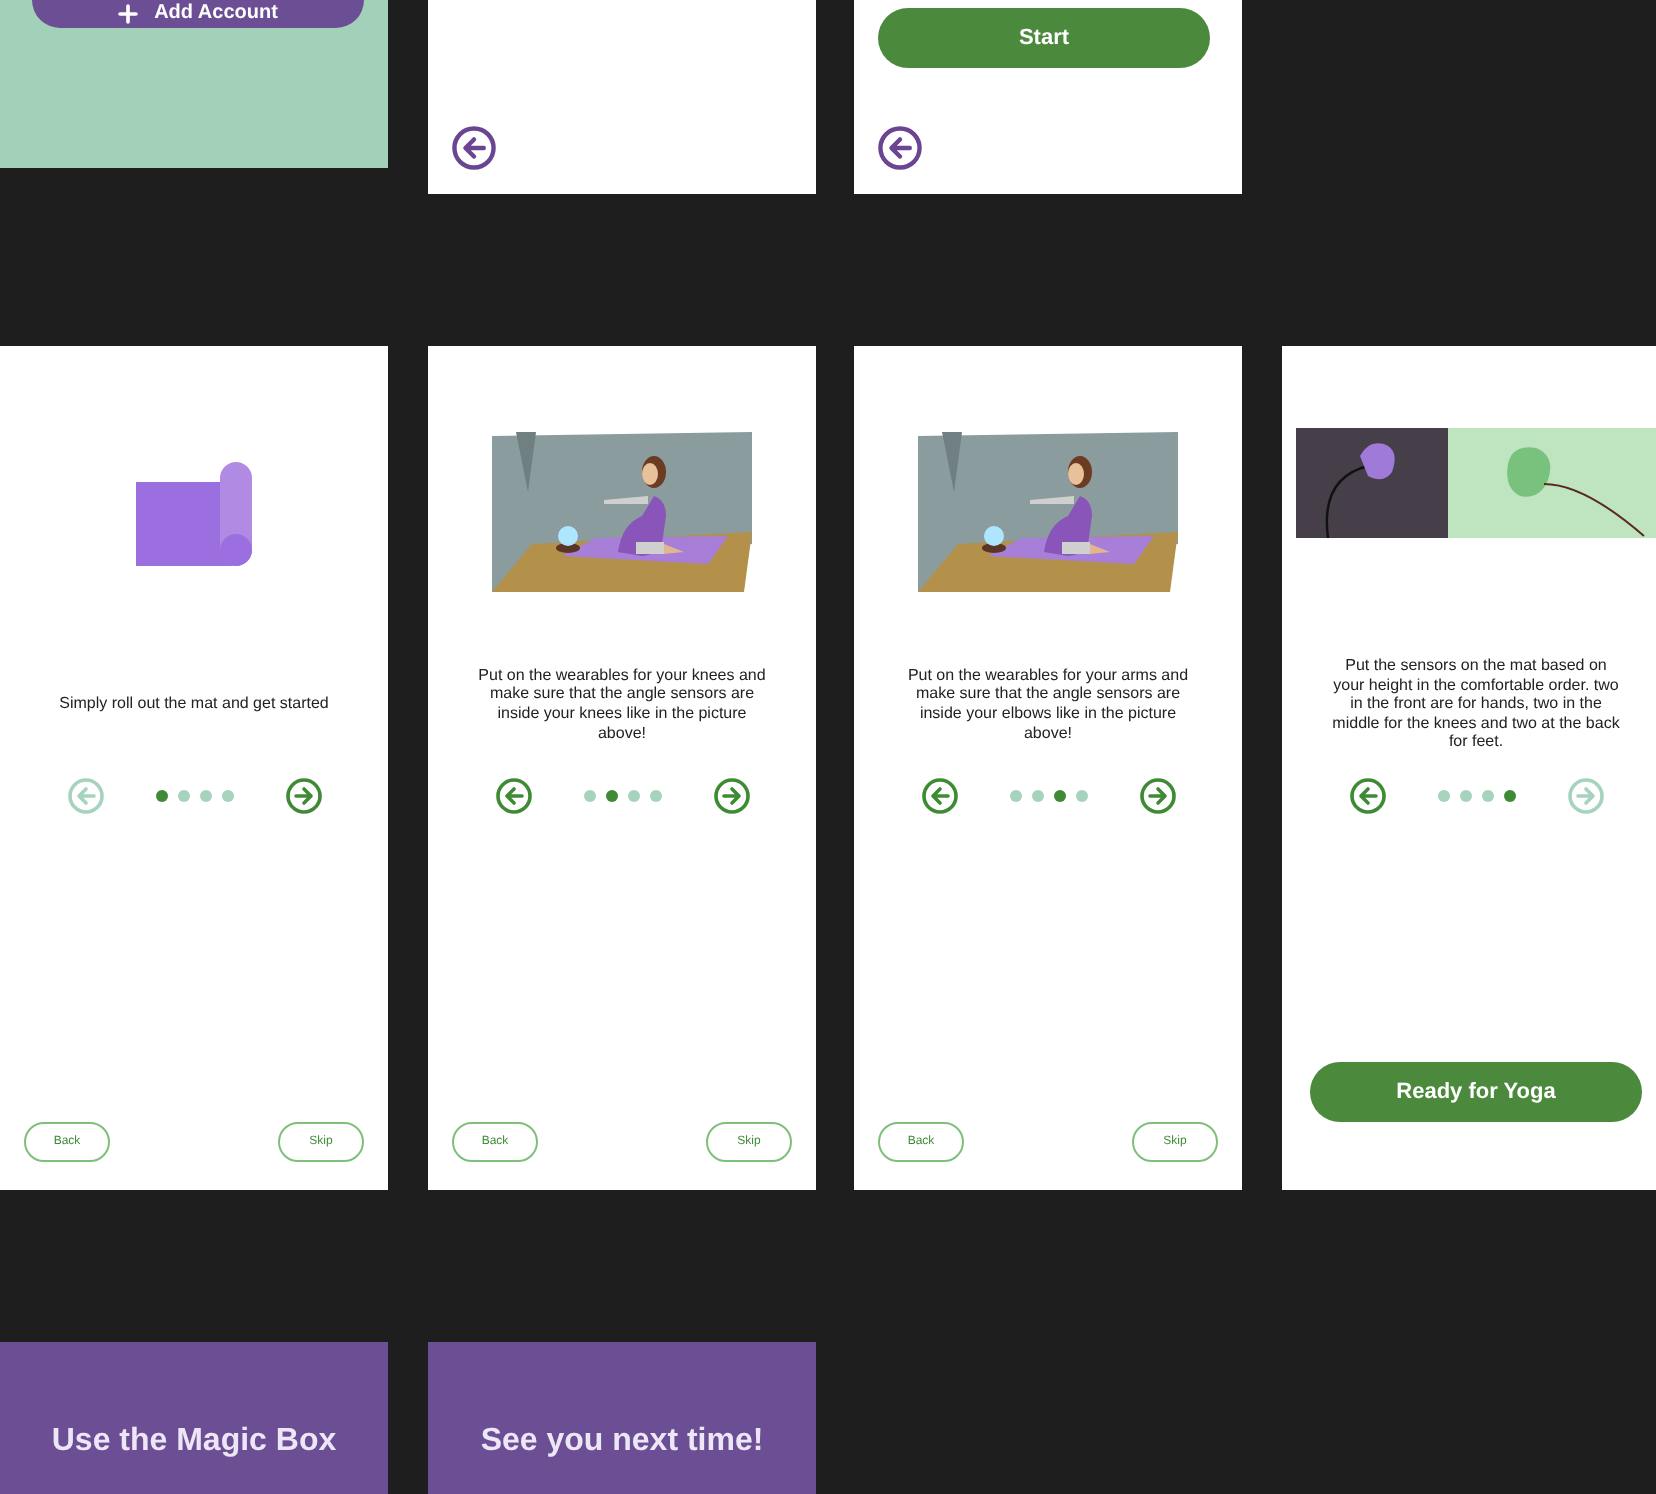 The image size is (1656, 1494). What do you see at coordinates (622, 704) in the screenshot?
I see `instruction-text: Put on the wearables for your knees and make sure that the angle sensors are inside your knees like in the picture above!` at bounding box center [622, 704].